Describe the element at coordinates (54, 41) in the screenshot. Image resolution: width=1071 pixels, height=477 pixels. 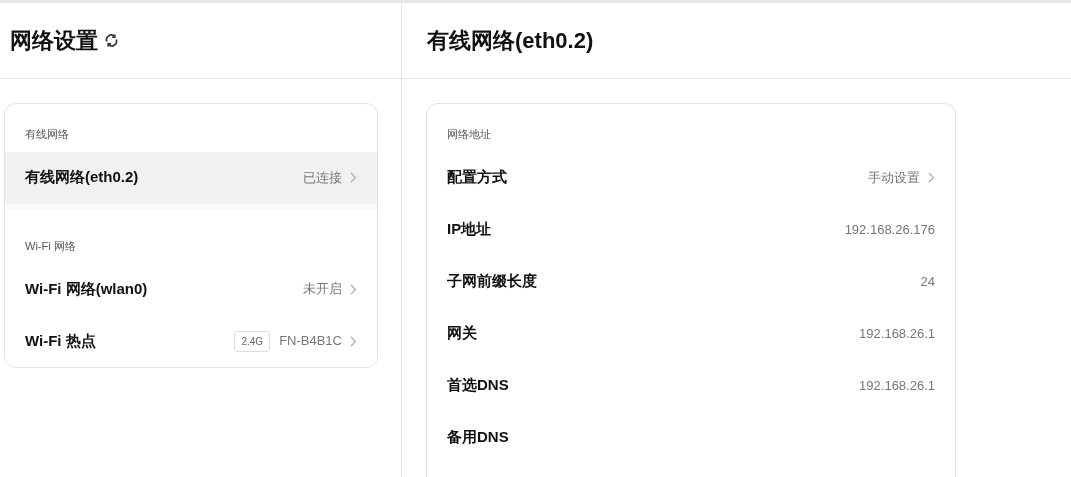
I see `page-title: 网络设置` at that location.